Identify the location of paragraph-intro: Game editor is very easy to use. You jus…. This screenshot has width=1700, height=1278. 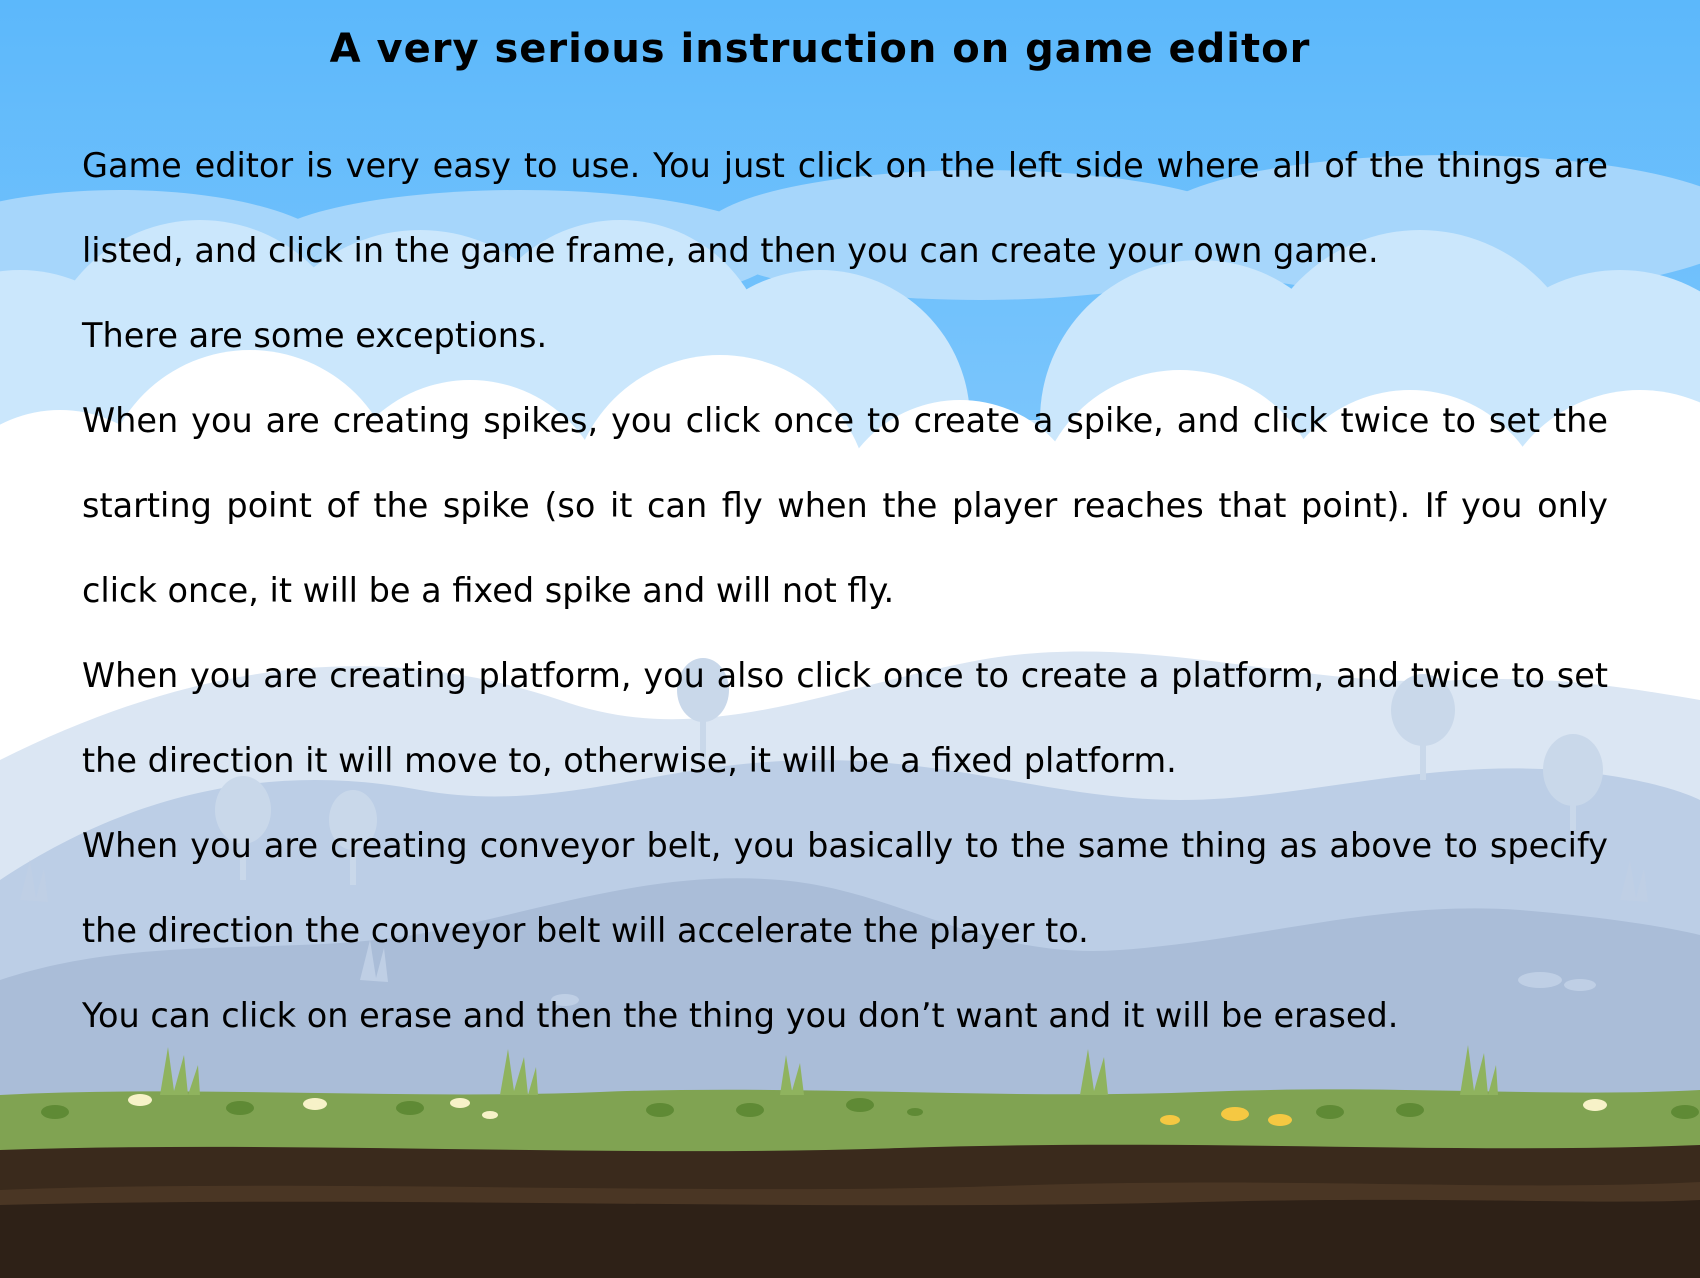
(845, 208).